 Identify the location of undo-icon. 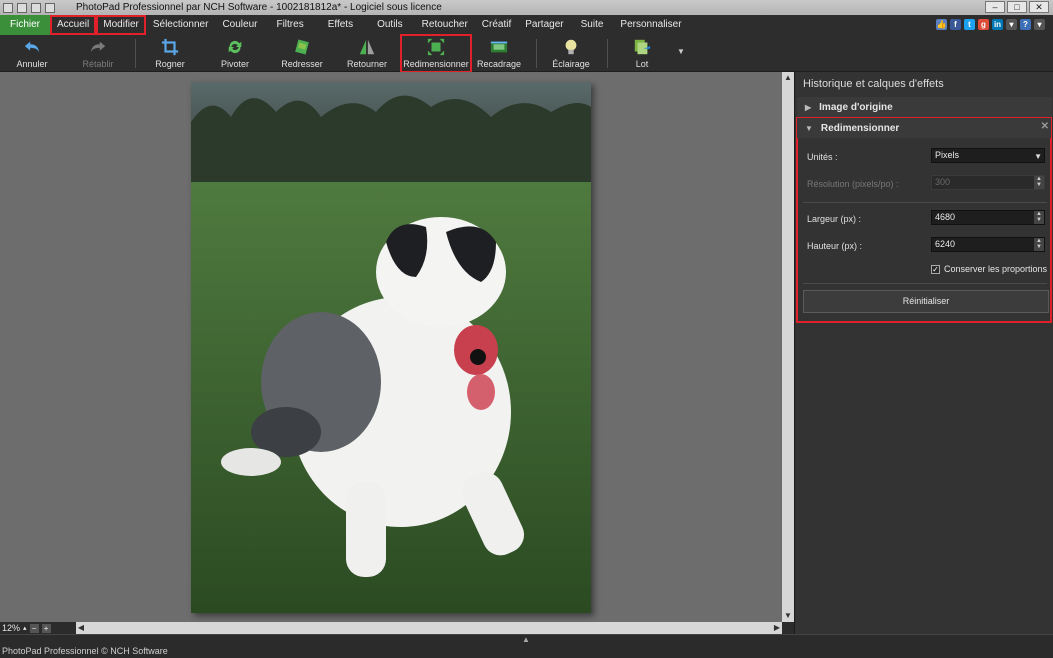
(32, 47).